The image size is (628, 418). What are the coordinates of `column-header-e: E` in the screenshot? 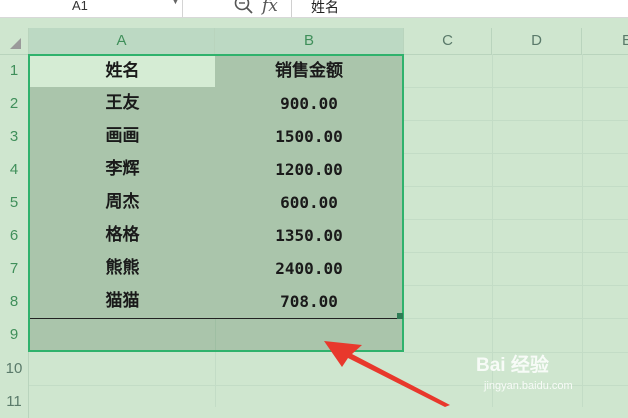 It's located at (605, 41).